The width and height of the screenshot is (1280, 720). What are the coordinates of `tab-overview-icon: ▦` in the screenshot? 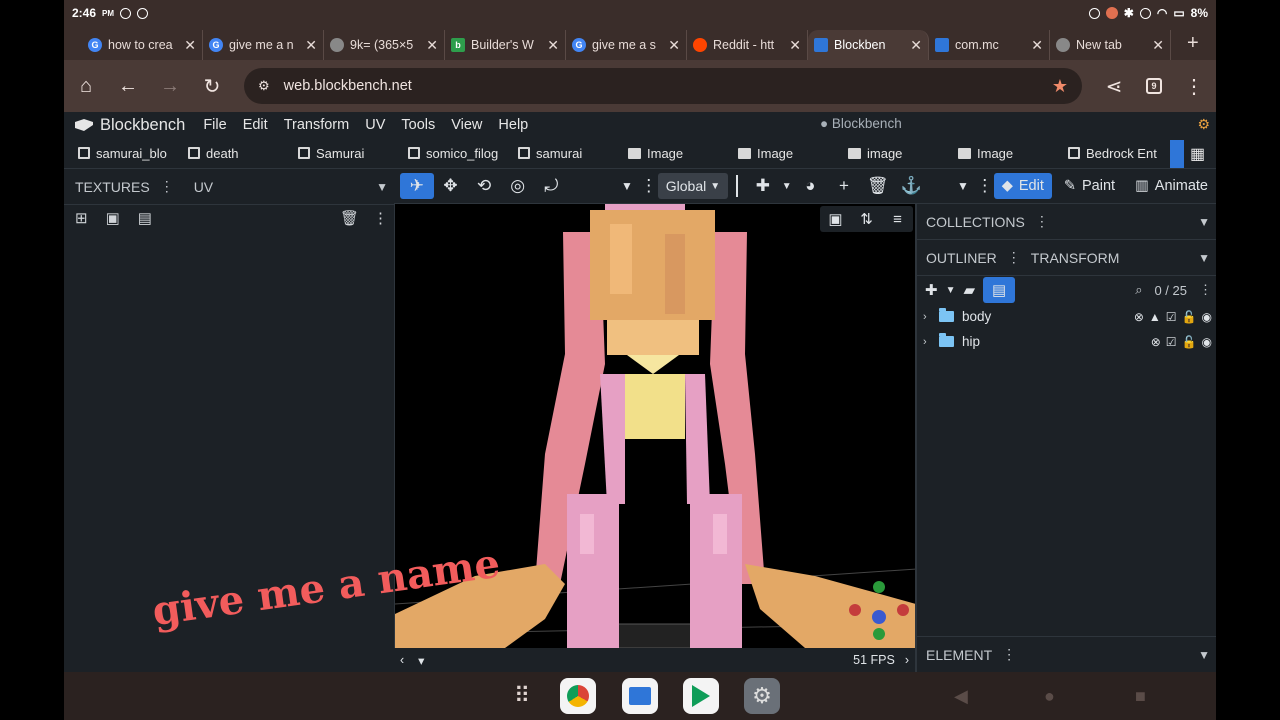 It's located at (1197, 154).